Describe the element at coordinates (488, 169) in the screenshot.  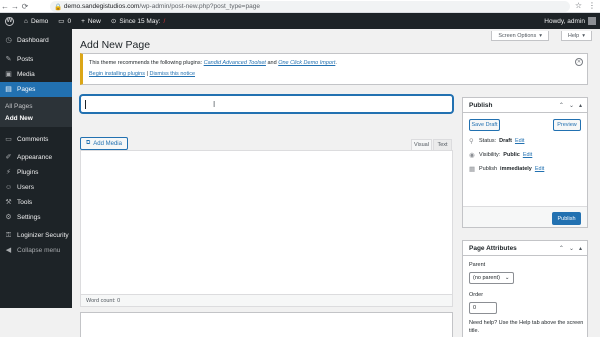
I see `publish-label: Publish` at that location.